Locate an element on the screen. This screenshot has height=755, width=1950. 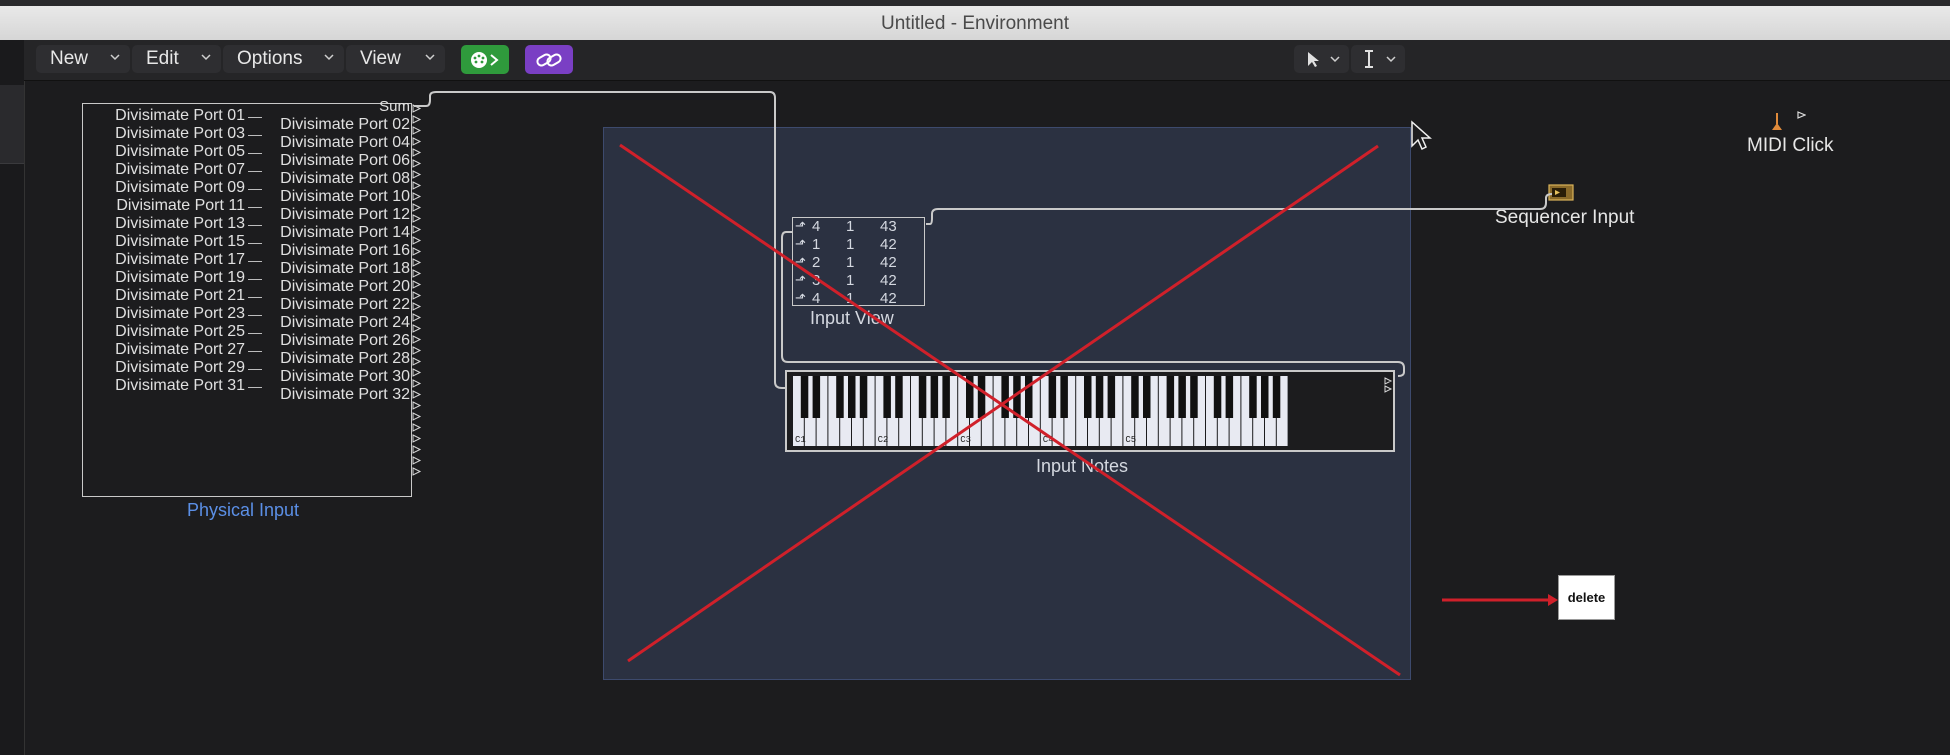
delete-annotation-label: delete is located at coordinates (1586, 597).